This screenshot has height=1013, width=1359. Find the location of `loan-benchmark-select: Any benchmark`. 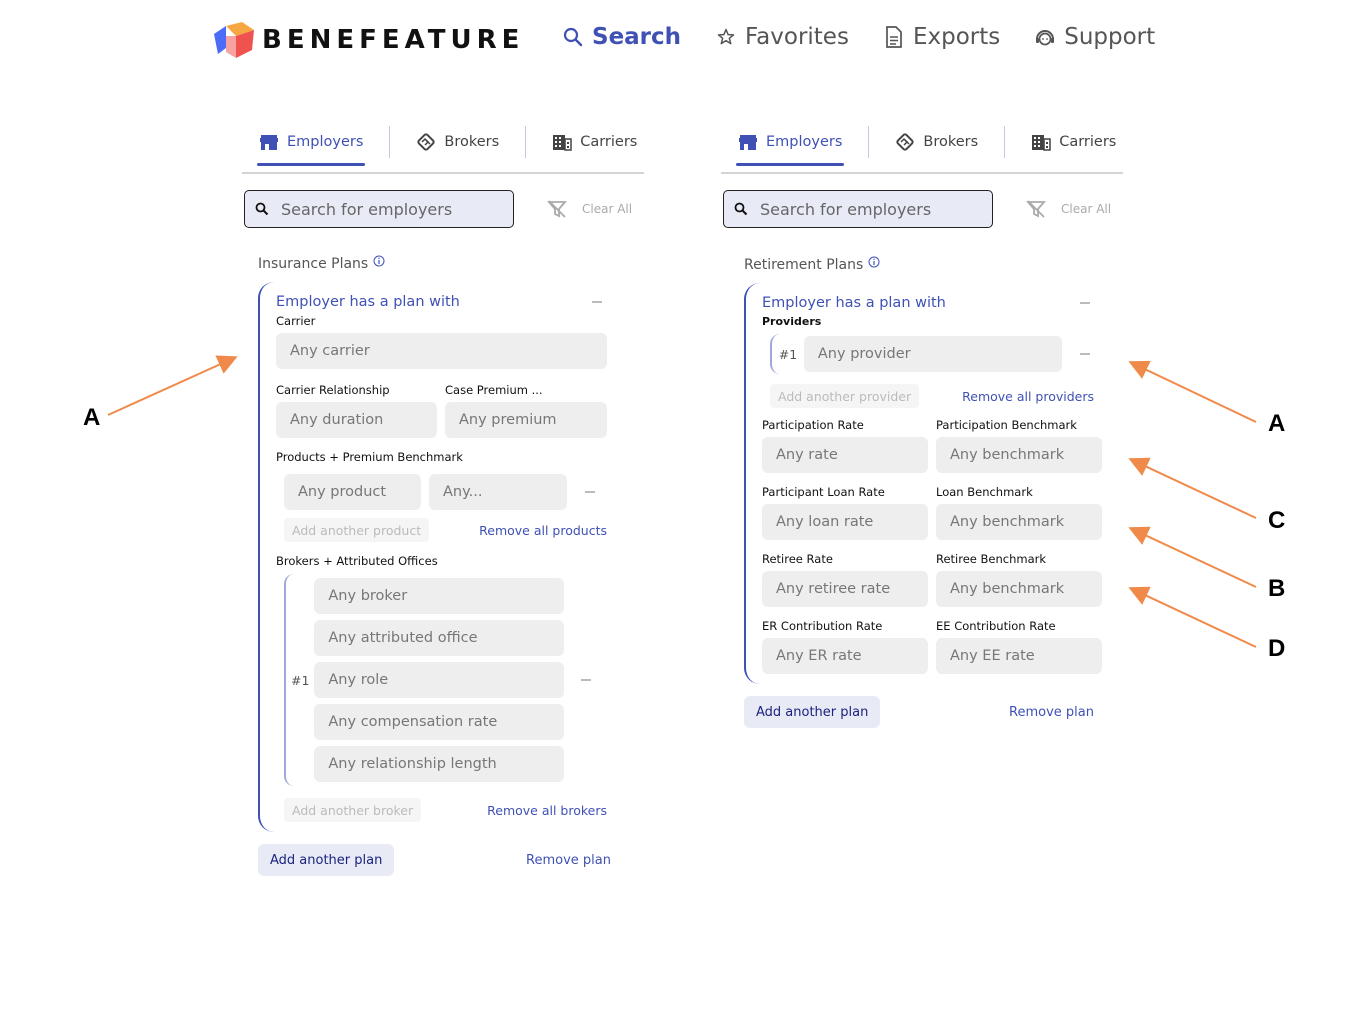

loan-benchmark-select: Any benchmark is located at coordinates (1019, 522).